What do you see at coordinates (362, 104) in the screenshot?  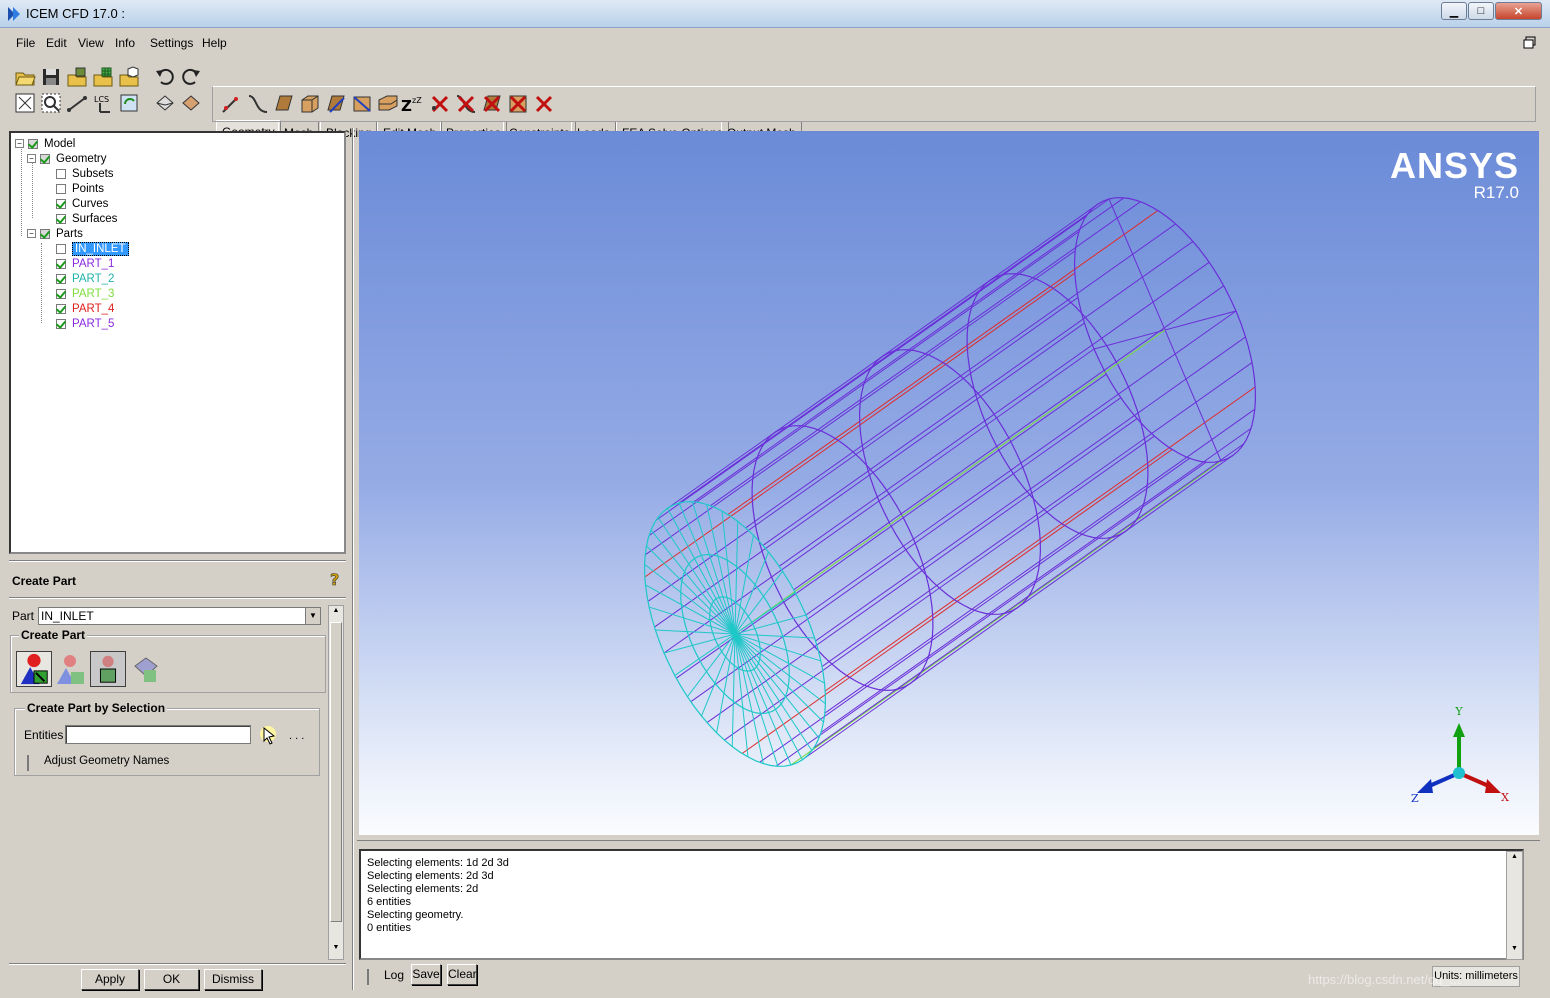 I see `geometry-transform-icon` at bounding box center [362, 104].